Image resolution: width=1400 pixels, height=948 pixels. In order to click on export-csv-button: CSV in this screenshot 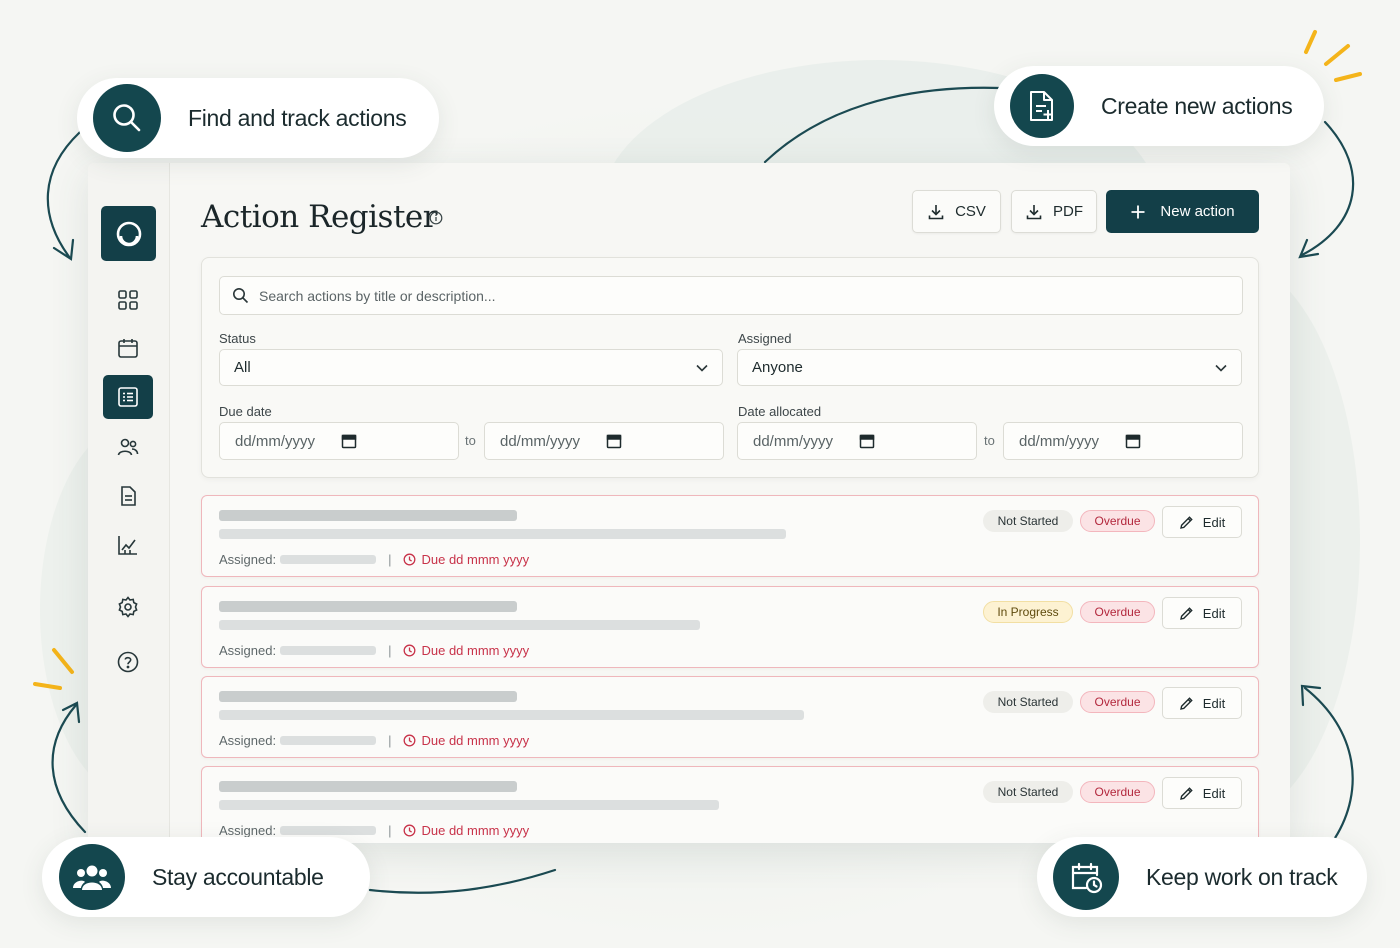, I will do `click(956, 211)`.